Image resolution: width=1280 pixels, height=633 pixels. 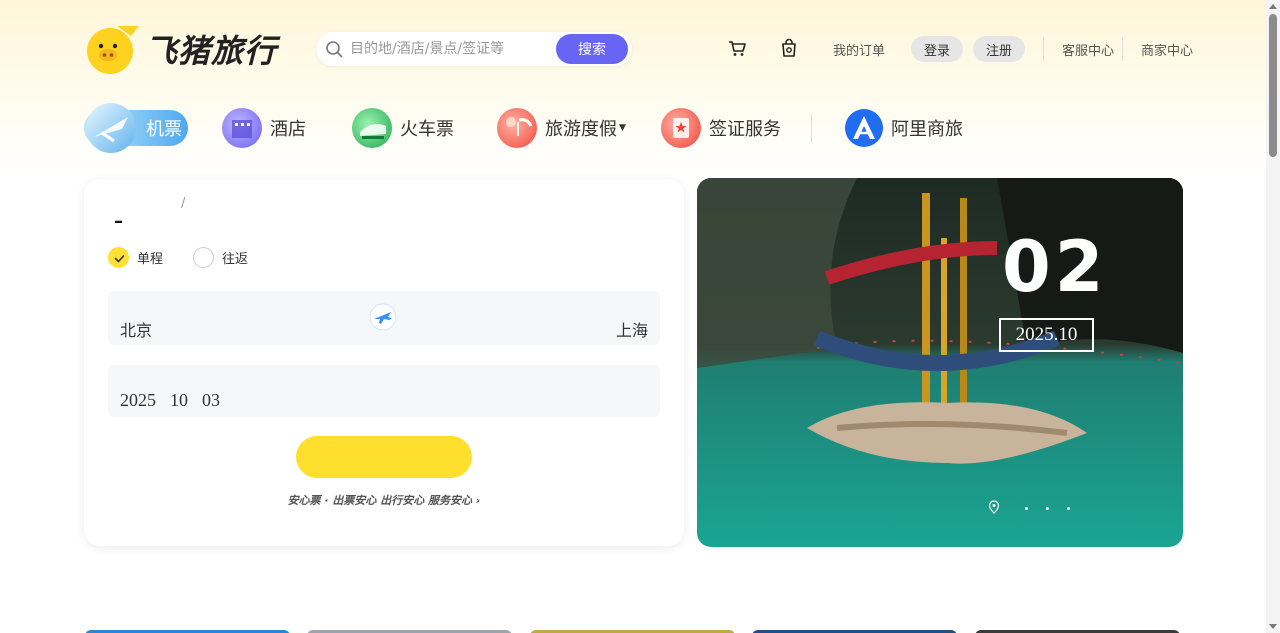 What do you see at coordinates (288, 129) in the screenshot?
I see `nav-label-hotels: 酒店` at bounding box center [288, 129].